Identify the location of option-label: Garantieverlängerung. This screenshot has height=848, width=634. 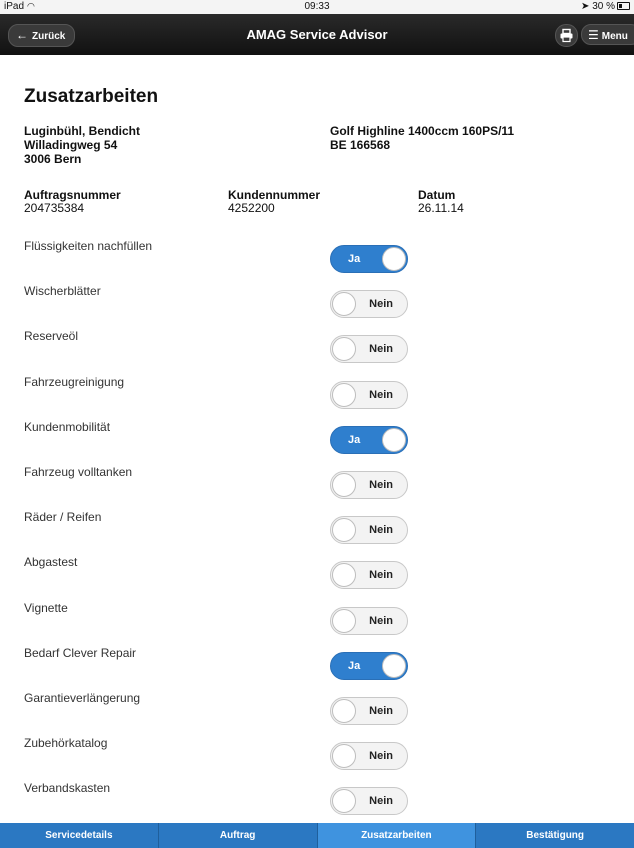
(82, 698).